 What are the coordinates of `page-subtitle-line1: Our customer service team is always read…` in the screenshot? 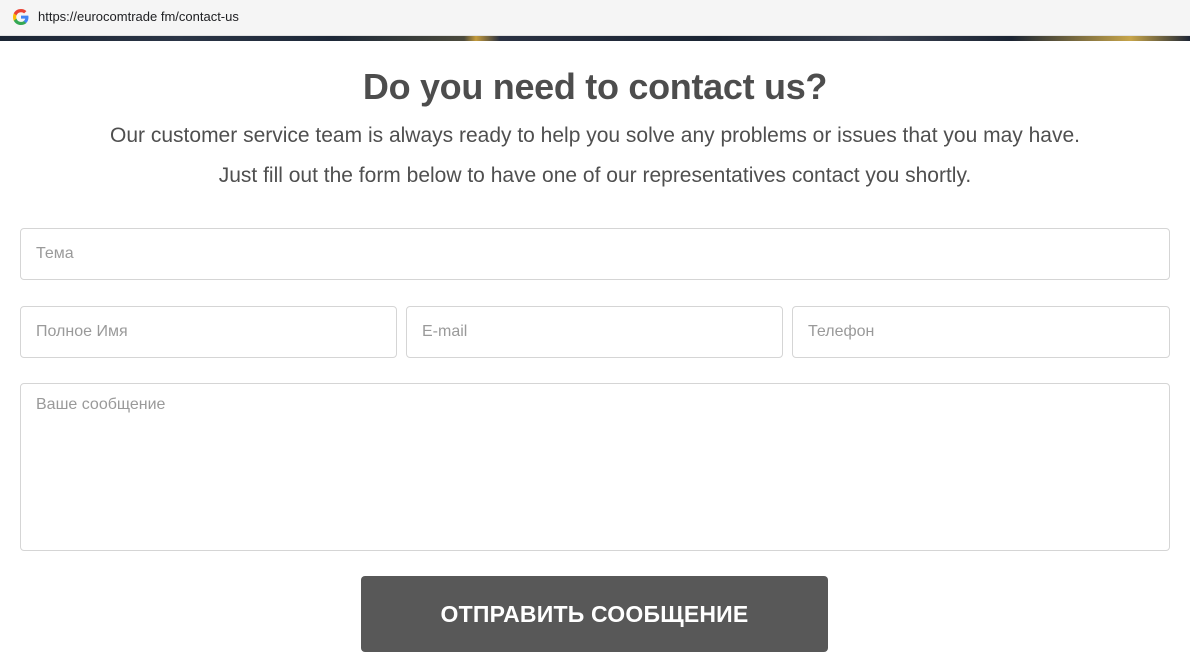 It's located at (595, 135).